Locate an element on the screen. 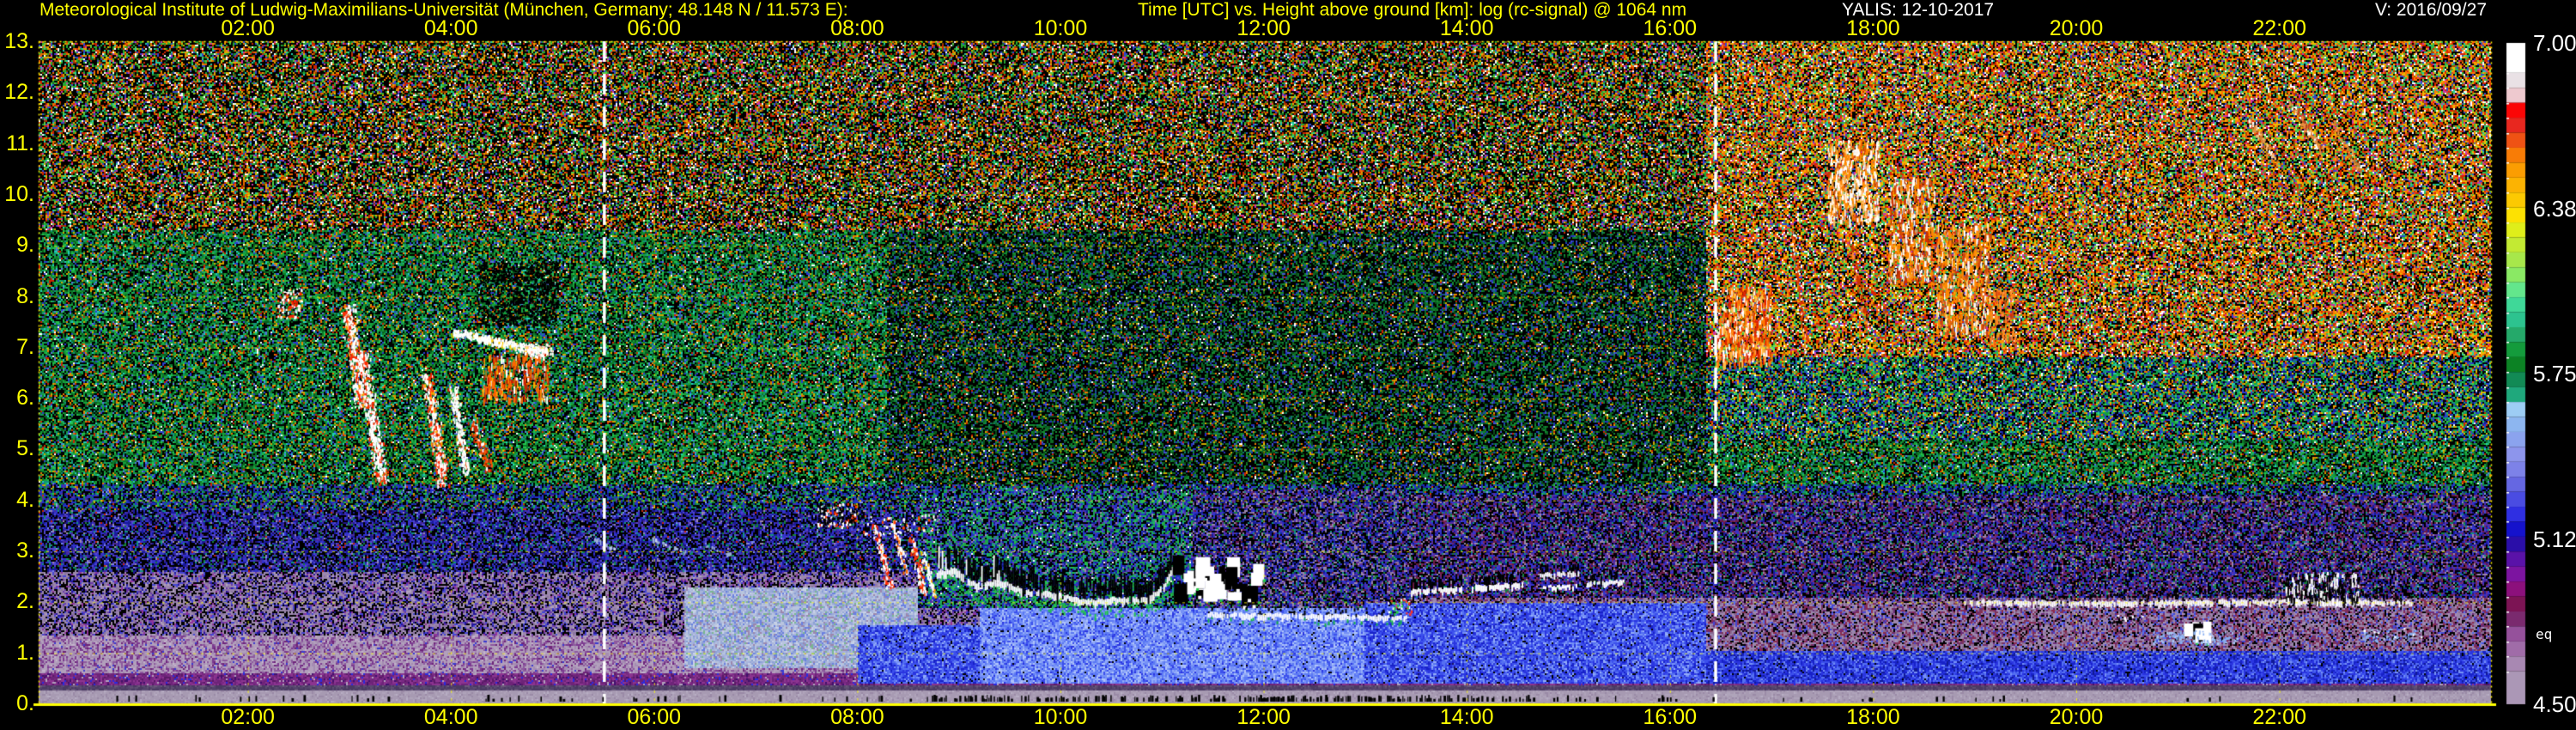  x-tick-label-top: 08:00 is located at coordinates (857, 28).